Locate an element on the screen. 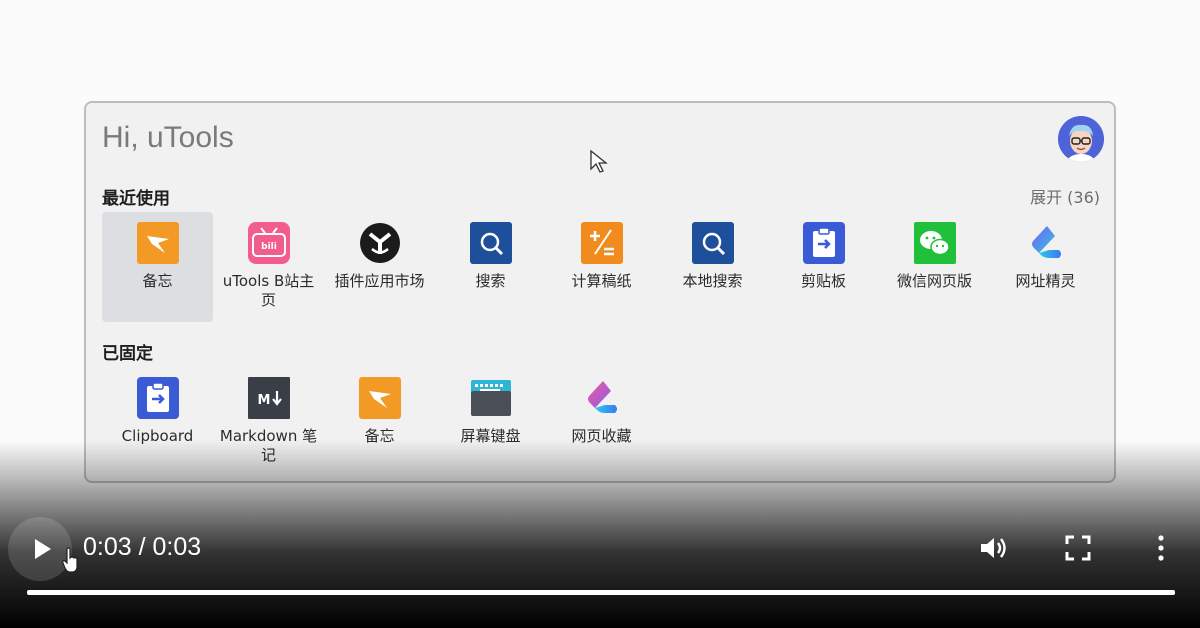 The image size is (1200, 628). expand-recent-link: 展开 (36) is located at coordinates (1065, 196).